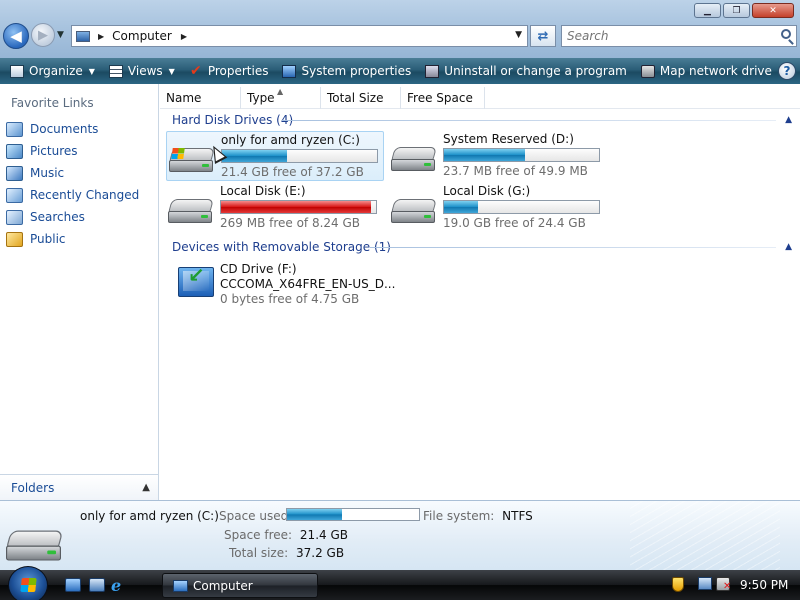 Image resolution: width=800 pixels, height=600 pixels. What do you see at coordinates (281, 98) in the screenshot?
I see `column-header-type: ▲ Type` at bounding box center [281, 98].